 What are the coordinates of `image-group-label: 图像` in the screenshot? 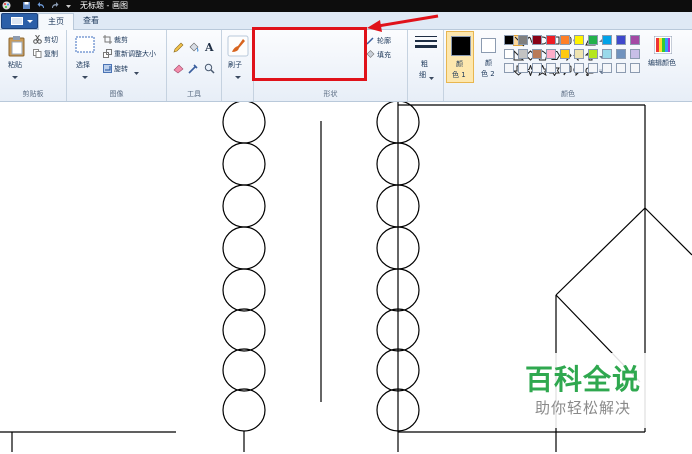 It's located at (116, 94).